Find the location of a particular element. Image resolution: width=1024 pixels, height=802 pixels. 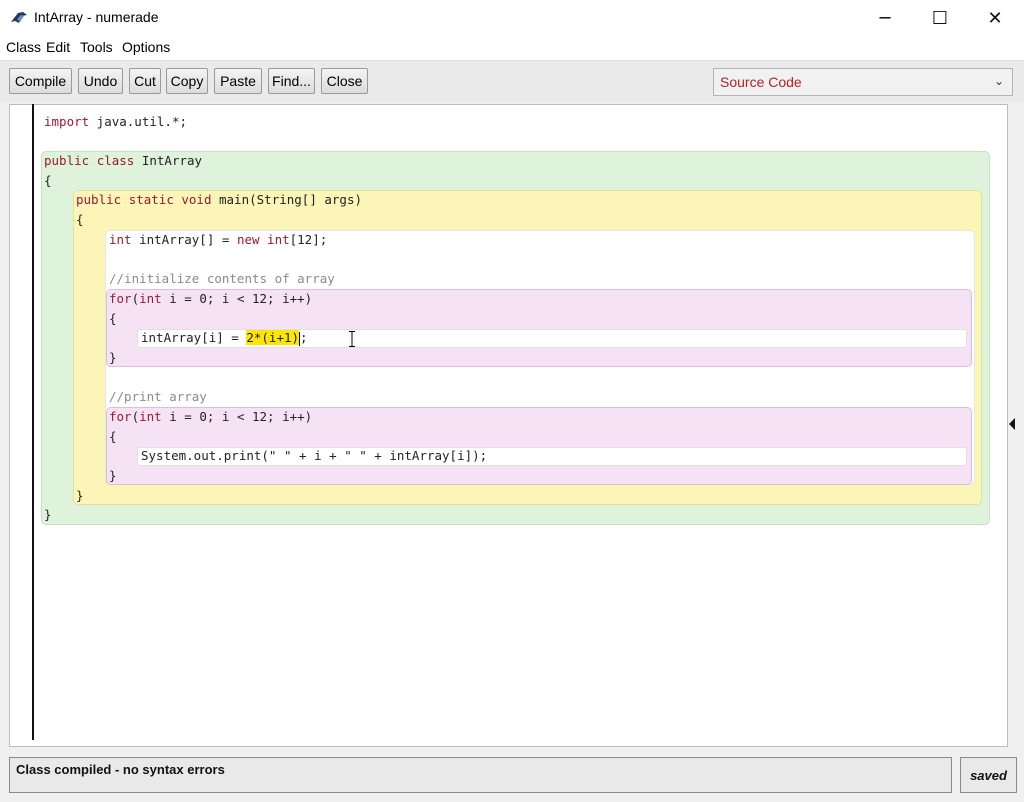

close-window-button: ✕ is located at coordinates (995, 18).